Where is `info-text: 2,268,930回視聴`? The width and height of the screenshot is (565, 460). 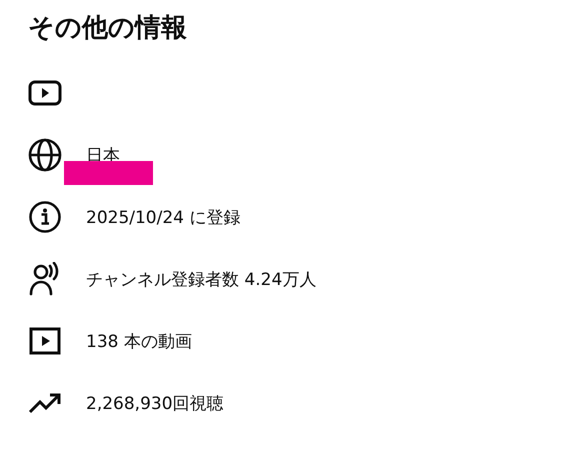
info-text: 2,268,930回視聴 is located at coordinates (155, 404).